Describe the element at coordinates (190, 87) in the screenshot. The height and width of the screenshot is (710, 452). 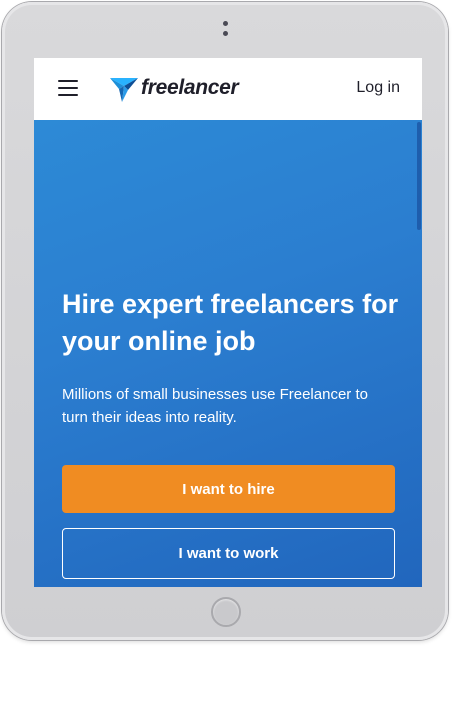
I see `logo-text: freelancer` at that location.